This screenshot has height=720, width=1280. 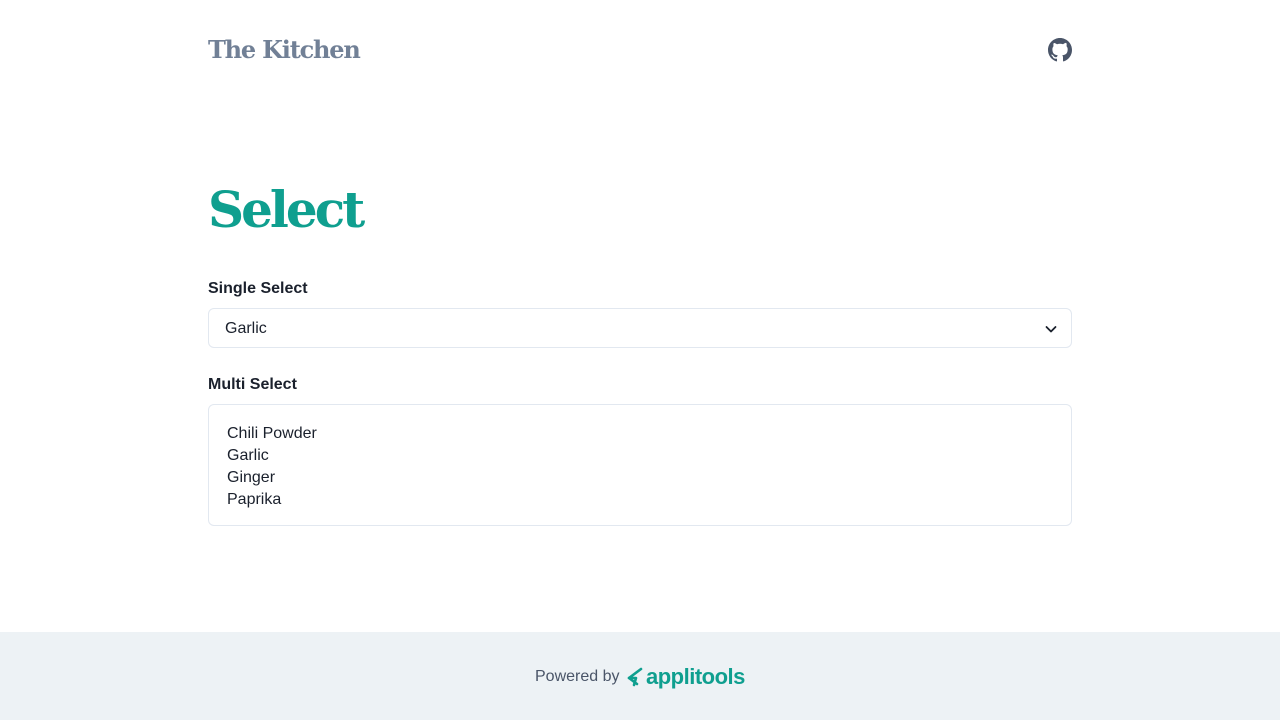 I want to click on single-select-value: Garlic, so click(x=246, y=328).